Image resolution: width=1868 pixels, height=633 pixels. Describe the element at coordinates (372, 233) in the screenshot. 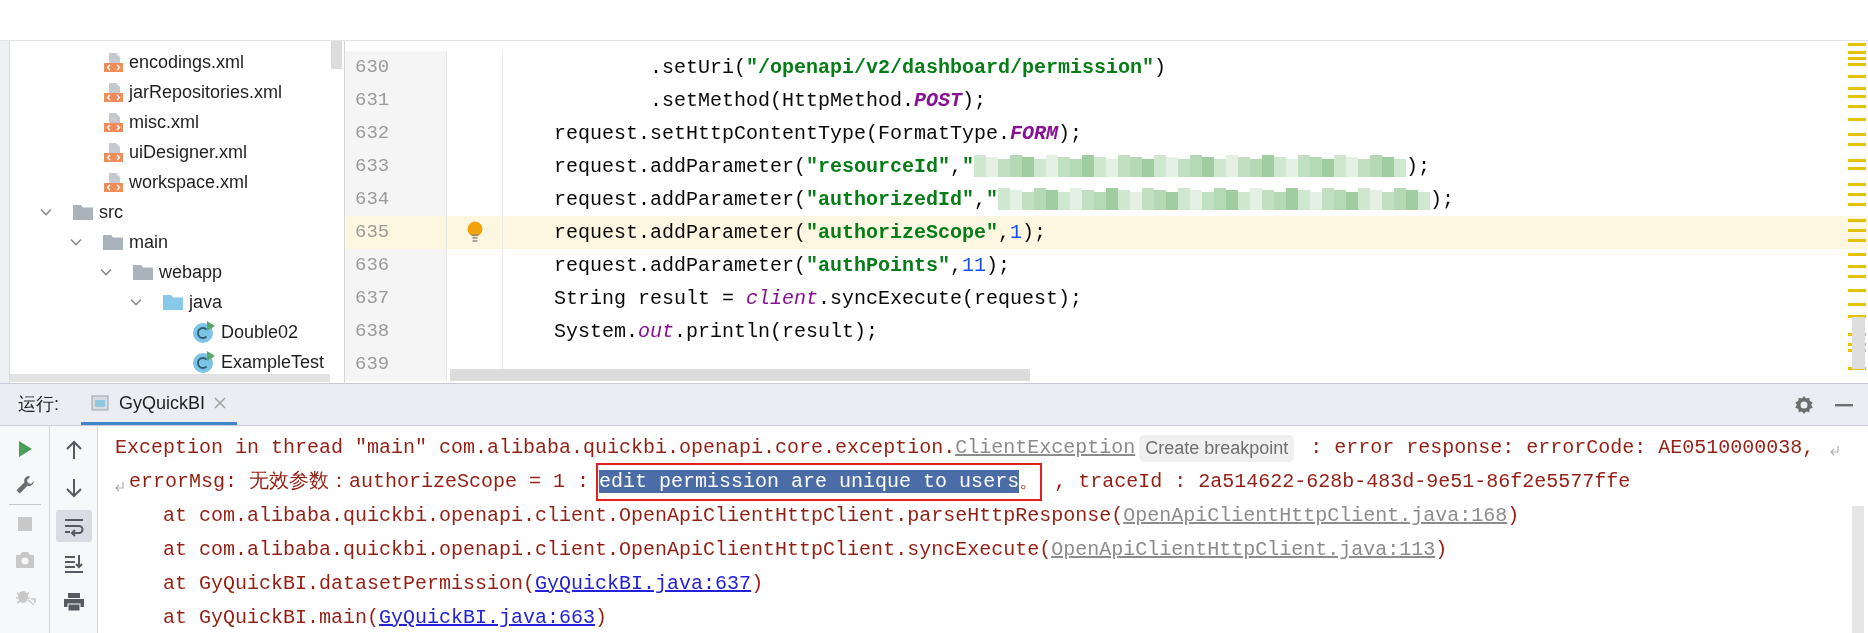

I see `line-number: 635` at that location.